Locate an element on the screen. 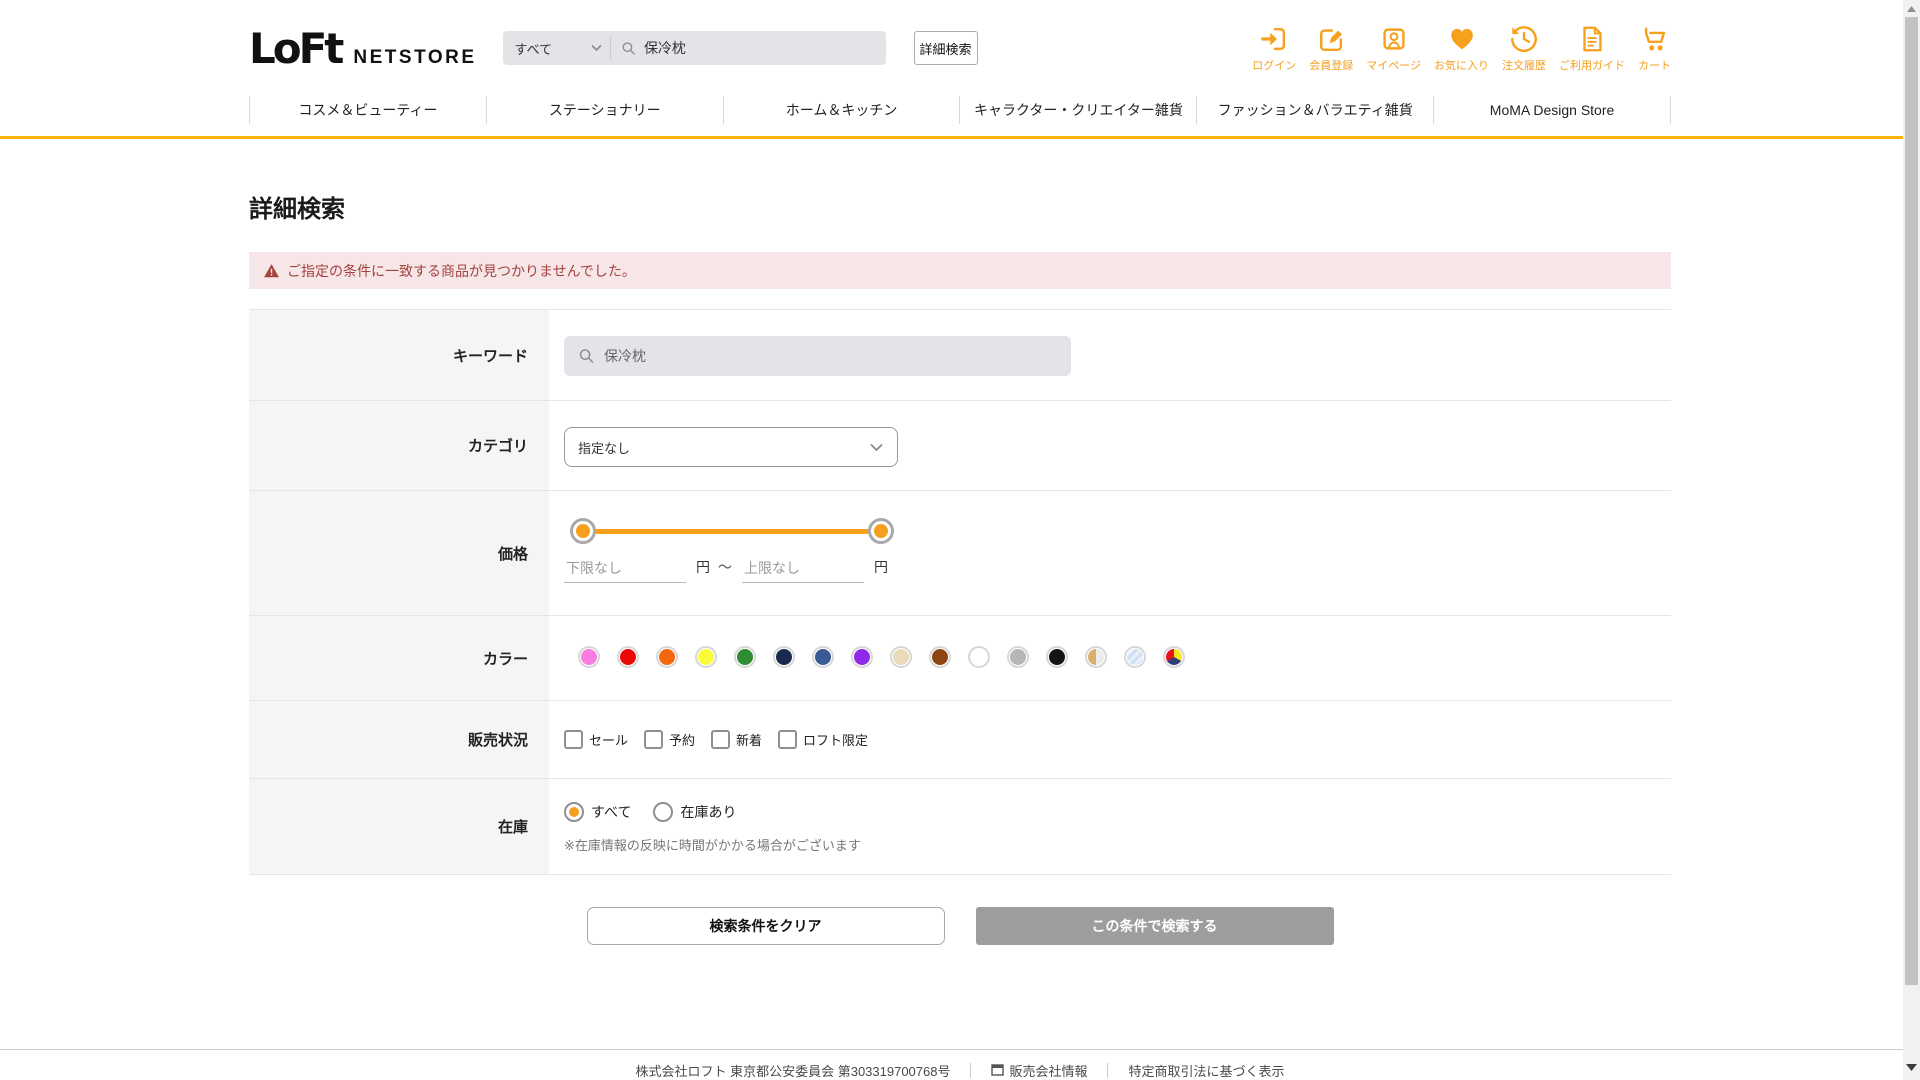 Image resolution: width=1920 pixels, height=1080 pixels. register-button: 会員登録 is located at coordinates (1331, 48).